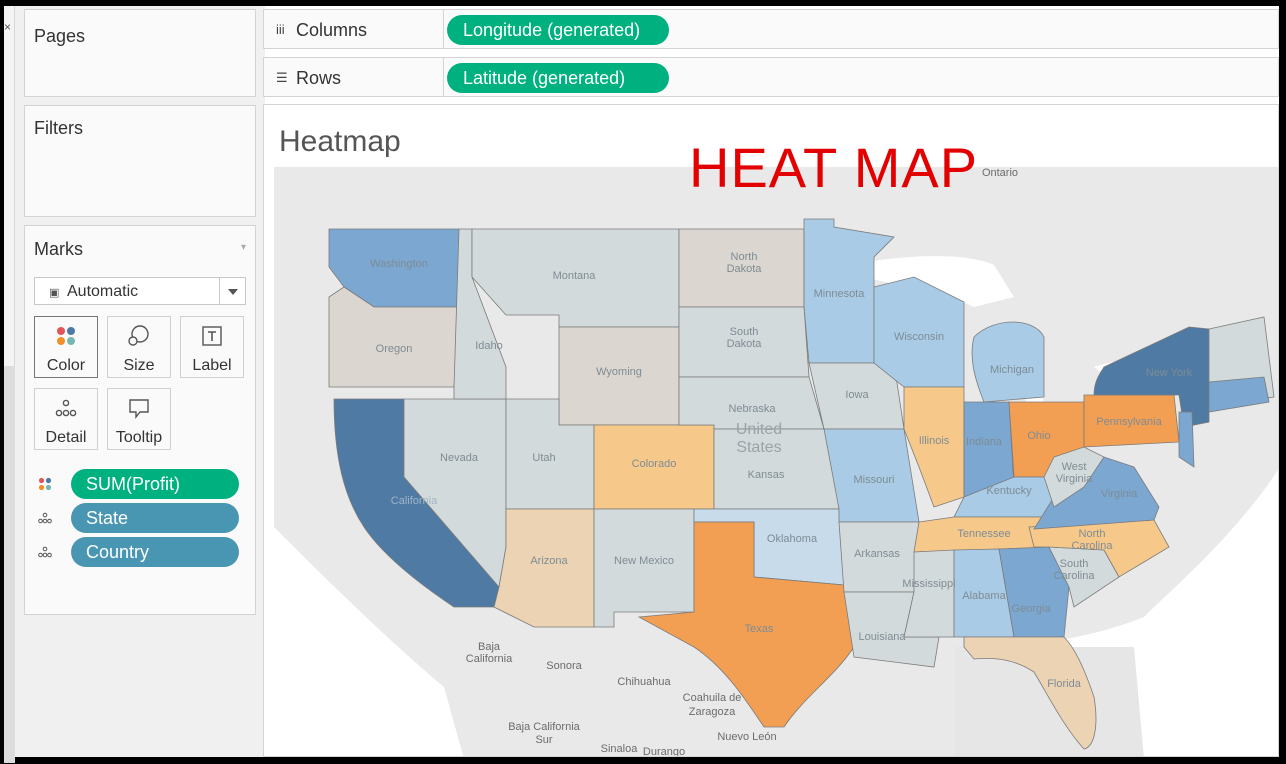 The image size is (1286, 764). What do you see at coordinates (543, 740) in the screenshot?
I see `label-baja-california-sur-2: Sur` at bounding box center [543, 740].